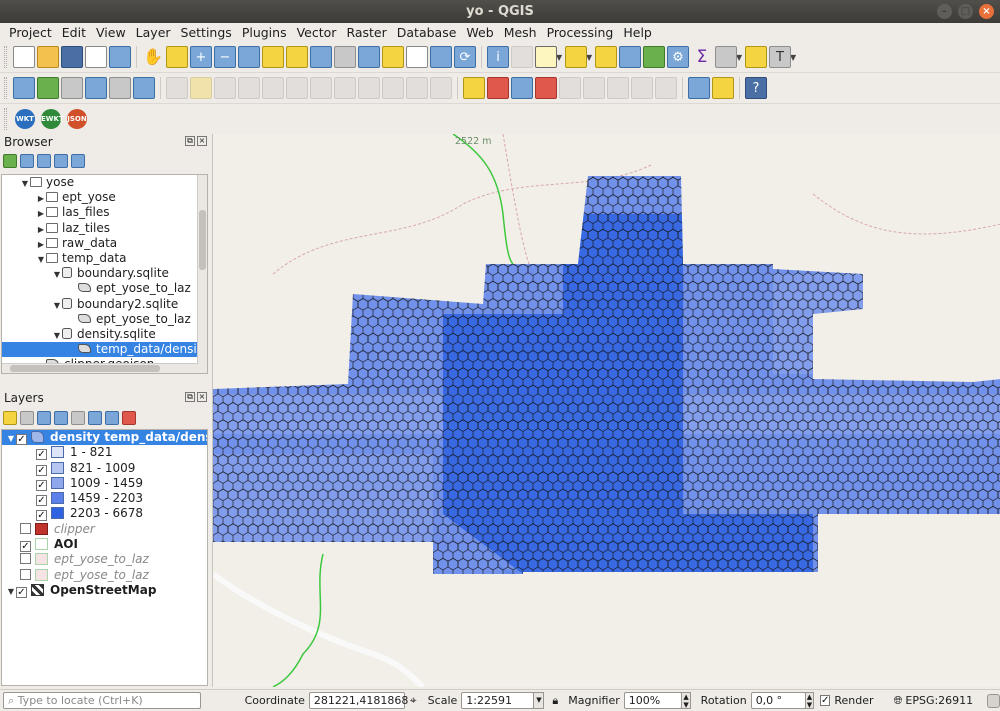  Describe the element at coordinates (465, 57) in the screenshot. I see `refresh-icon: ⟳` at that location.